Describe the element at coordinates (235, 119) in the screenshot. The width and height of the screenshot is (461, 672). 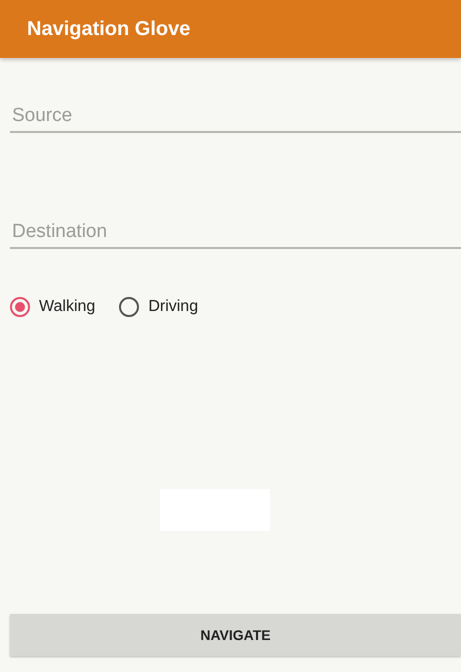
I see `text-field: Source` at that location.